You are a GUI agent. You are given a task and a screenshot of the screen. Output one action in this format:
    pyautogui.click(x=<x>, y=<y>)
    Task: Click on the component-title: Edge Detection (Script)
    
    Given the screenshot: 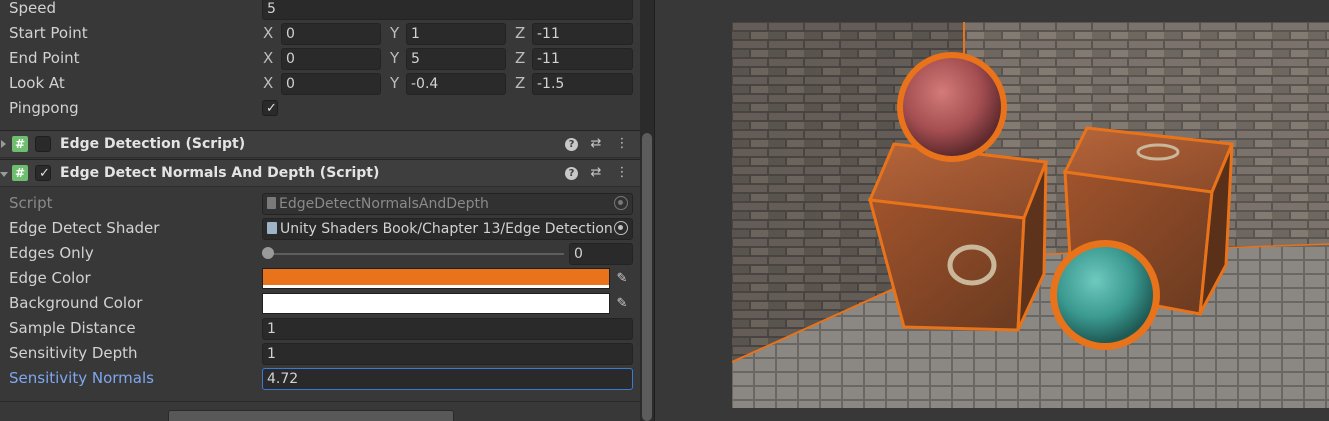 What is the action you would take?
    pyautogui.click(x=153, y=144)
    